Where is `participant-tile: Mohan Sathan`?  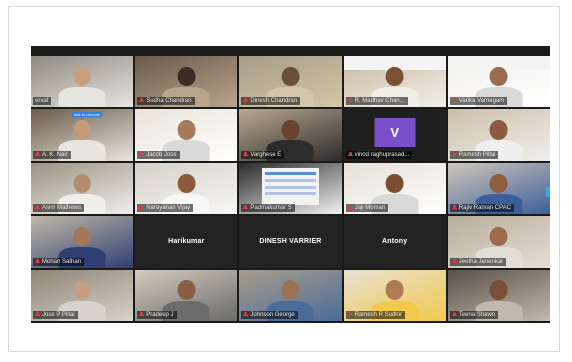 participant-tile: Mohan Sathan is located at coordinates (82, 242).